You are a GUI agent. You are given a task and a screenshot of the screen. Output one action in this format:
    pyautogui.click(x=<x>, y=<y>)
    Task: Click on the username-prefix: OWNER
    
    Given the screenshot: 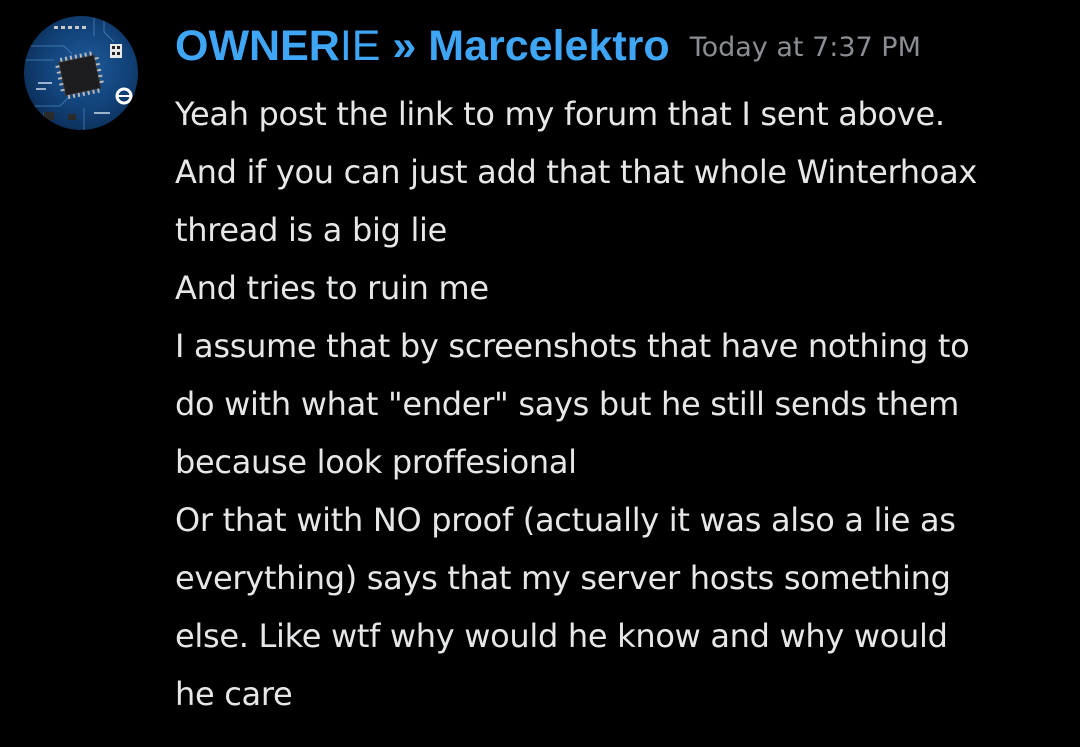 What is the action you would take?
    pyautogui.click(x=257, y=46)
    